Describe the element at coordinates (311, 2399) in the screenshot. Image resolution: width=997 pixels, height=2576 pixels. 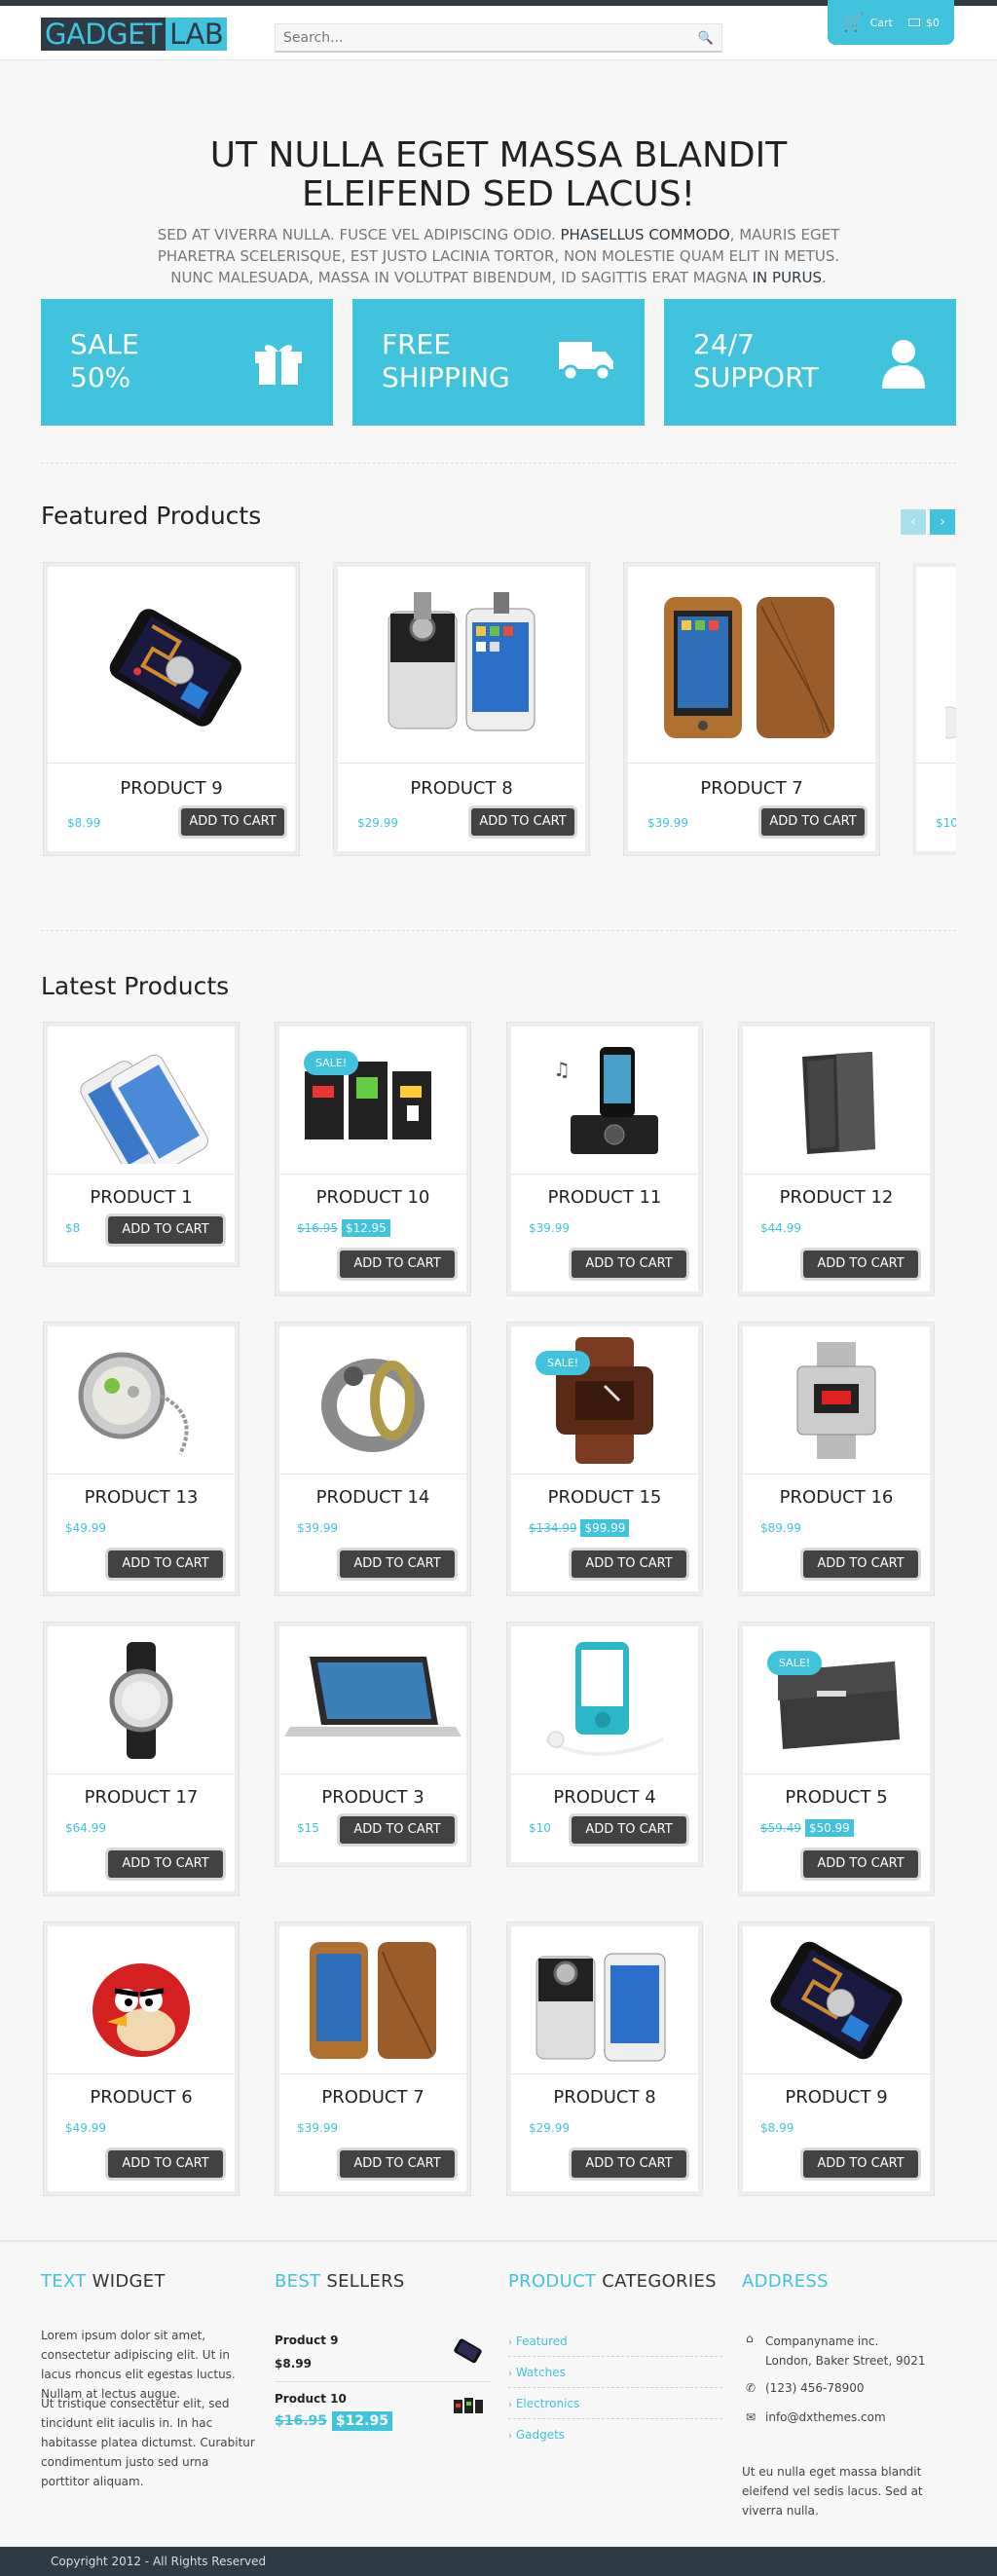
I see `best-seller-name: Product 10` at that location.